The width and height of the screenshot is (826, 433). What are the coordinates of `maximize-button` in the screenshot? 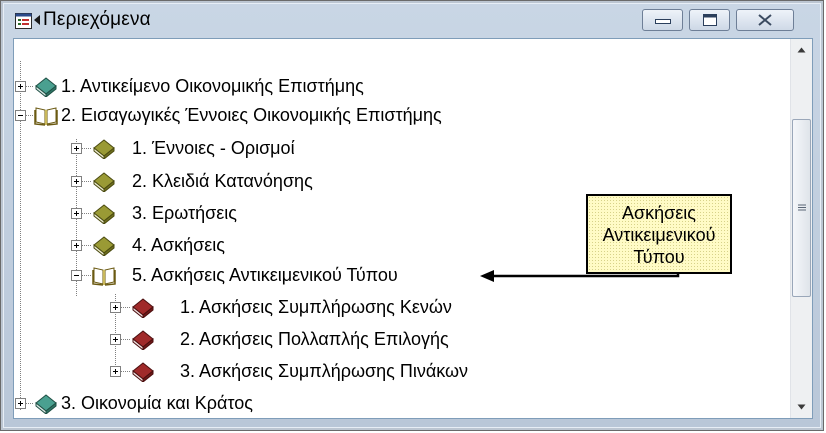 It's located at (709, 20).